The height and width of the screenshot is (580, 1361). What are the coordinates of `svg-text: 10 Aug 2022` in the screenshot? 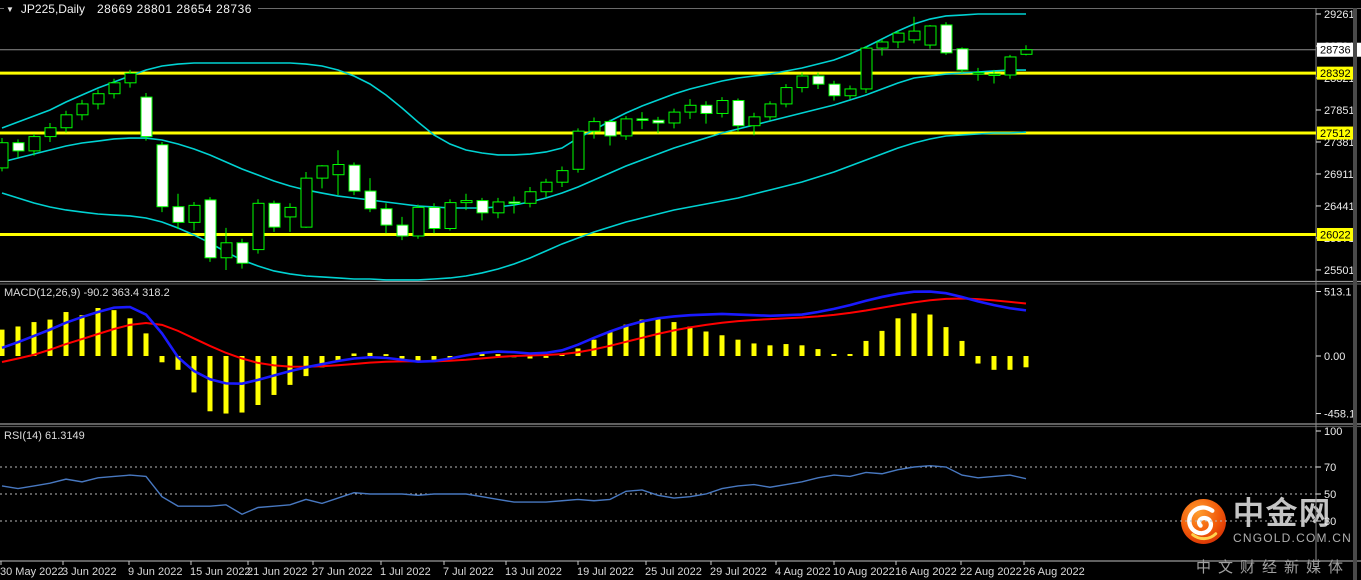 It's located at (864, 572).